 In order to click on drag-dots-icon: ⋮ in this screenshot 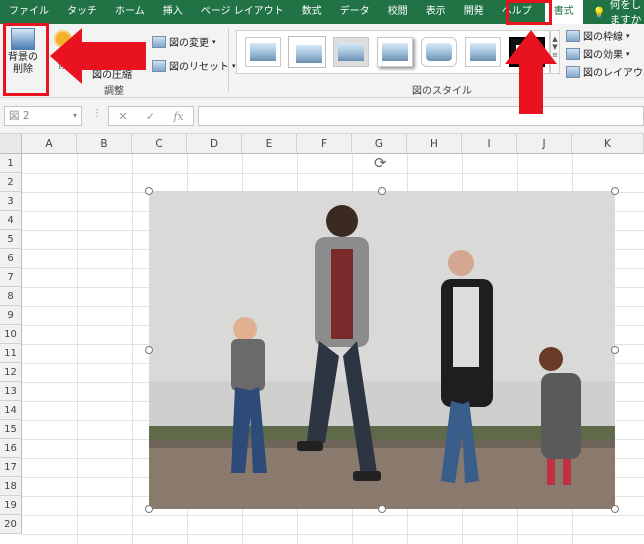, I will do `click(97, 113)`.